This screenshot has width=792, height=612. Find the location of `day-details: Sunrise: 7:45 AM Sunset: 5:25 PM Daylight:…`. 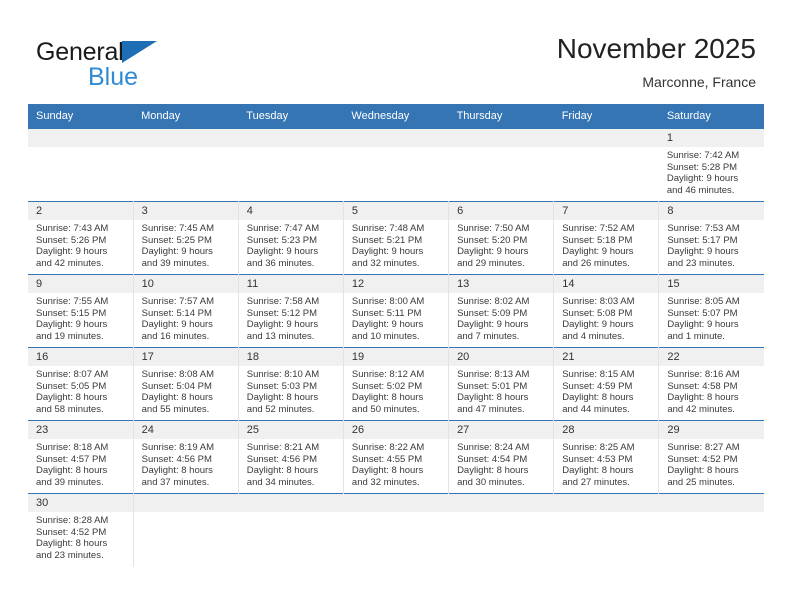

day-details: Sunrise: 7:45 AM Sunset: 5:25 PM Daylight:… is located at coordinates (186, 244).